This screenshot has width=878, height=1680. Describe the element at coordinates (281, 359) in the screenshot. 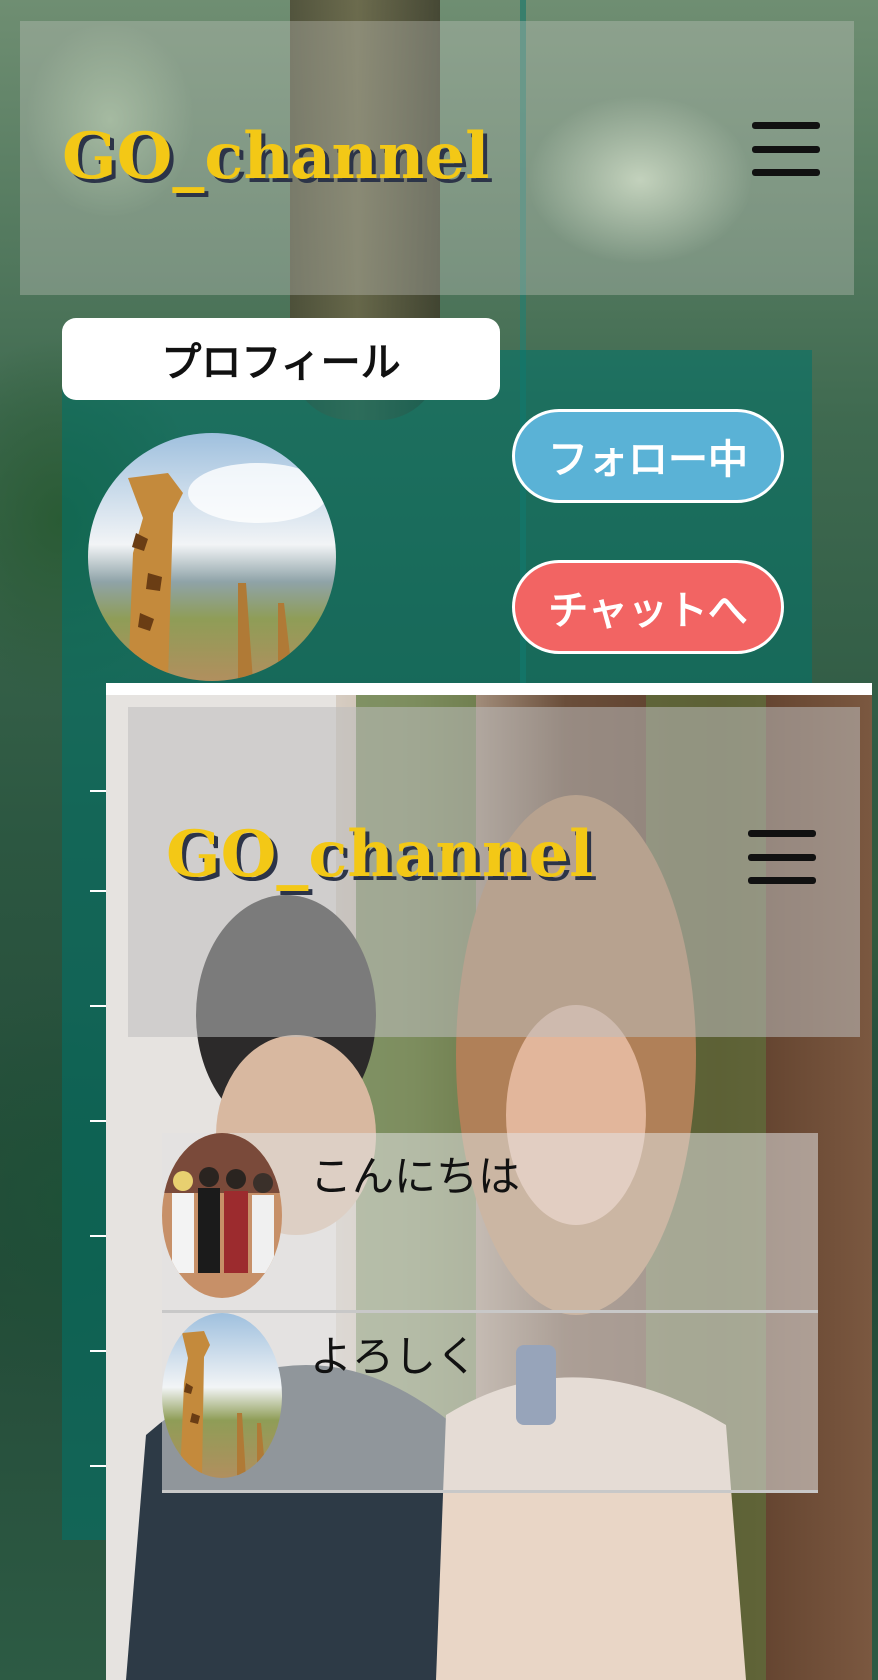

I see `profile-tab: プロフィール` at that location.